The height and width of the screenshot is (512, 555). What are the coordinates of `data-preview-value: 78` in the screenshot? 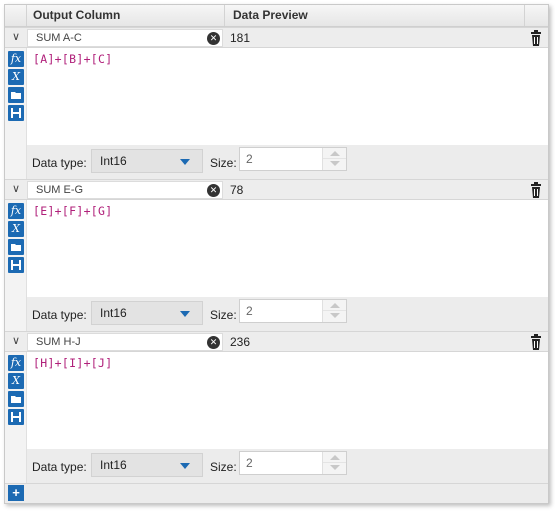 It's located at (237, 190).